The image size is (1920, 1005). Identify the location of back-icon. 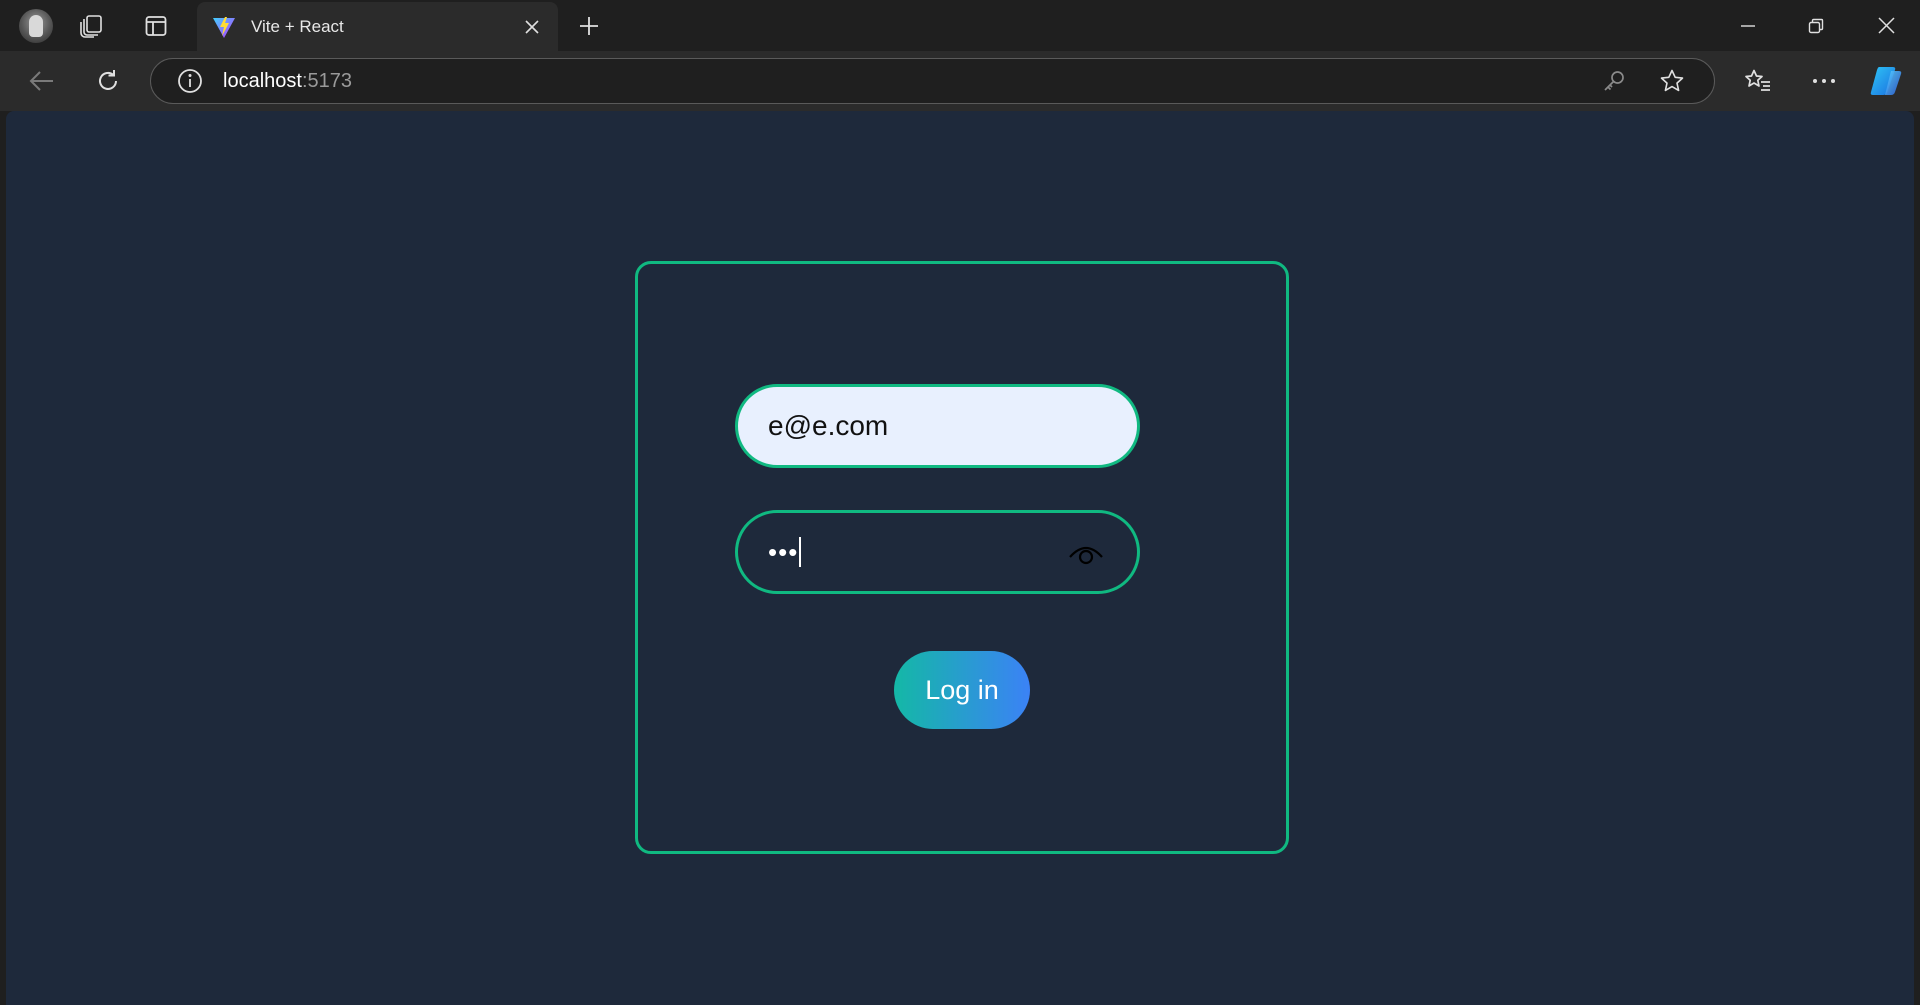
(41, 81).